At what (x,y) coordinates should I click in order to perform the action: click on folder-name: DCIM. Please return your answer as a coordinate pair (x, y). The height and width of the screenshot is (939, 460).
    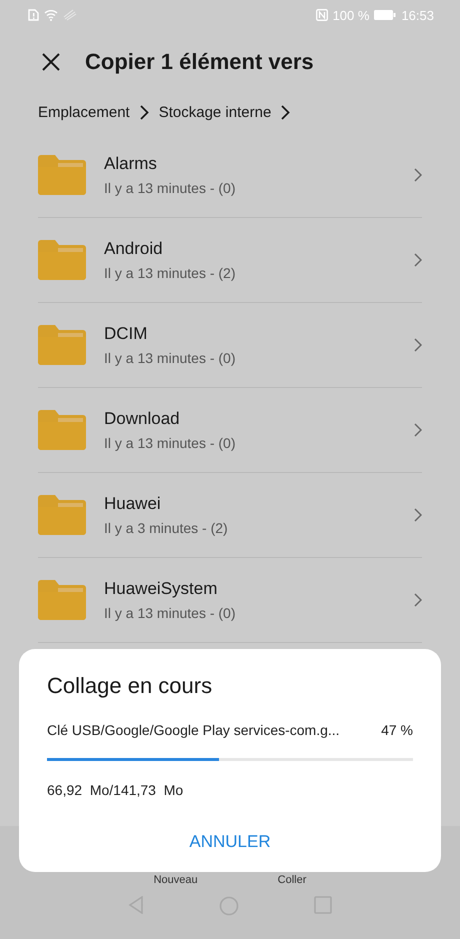
    Looking at the image, I should click on (126, 334).